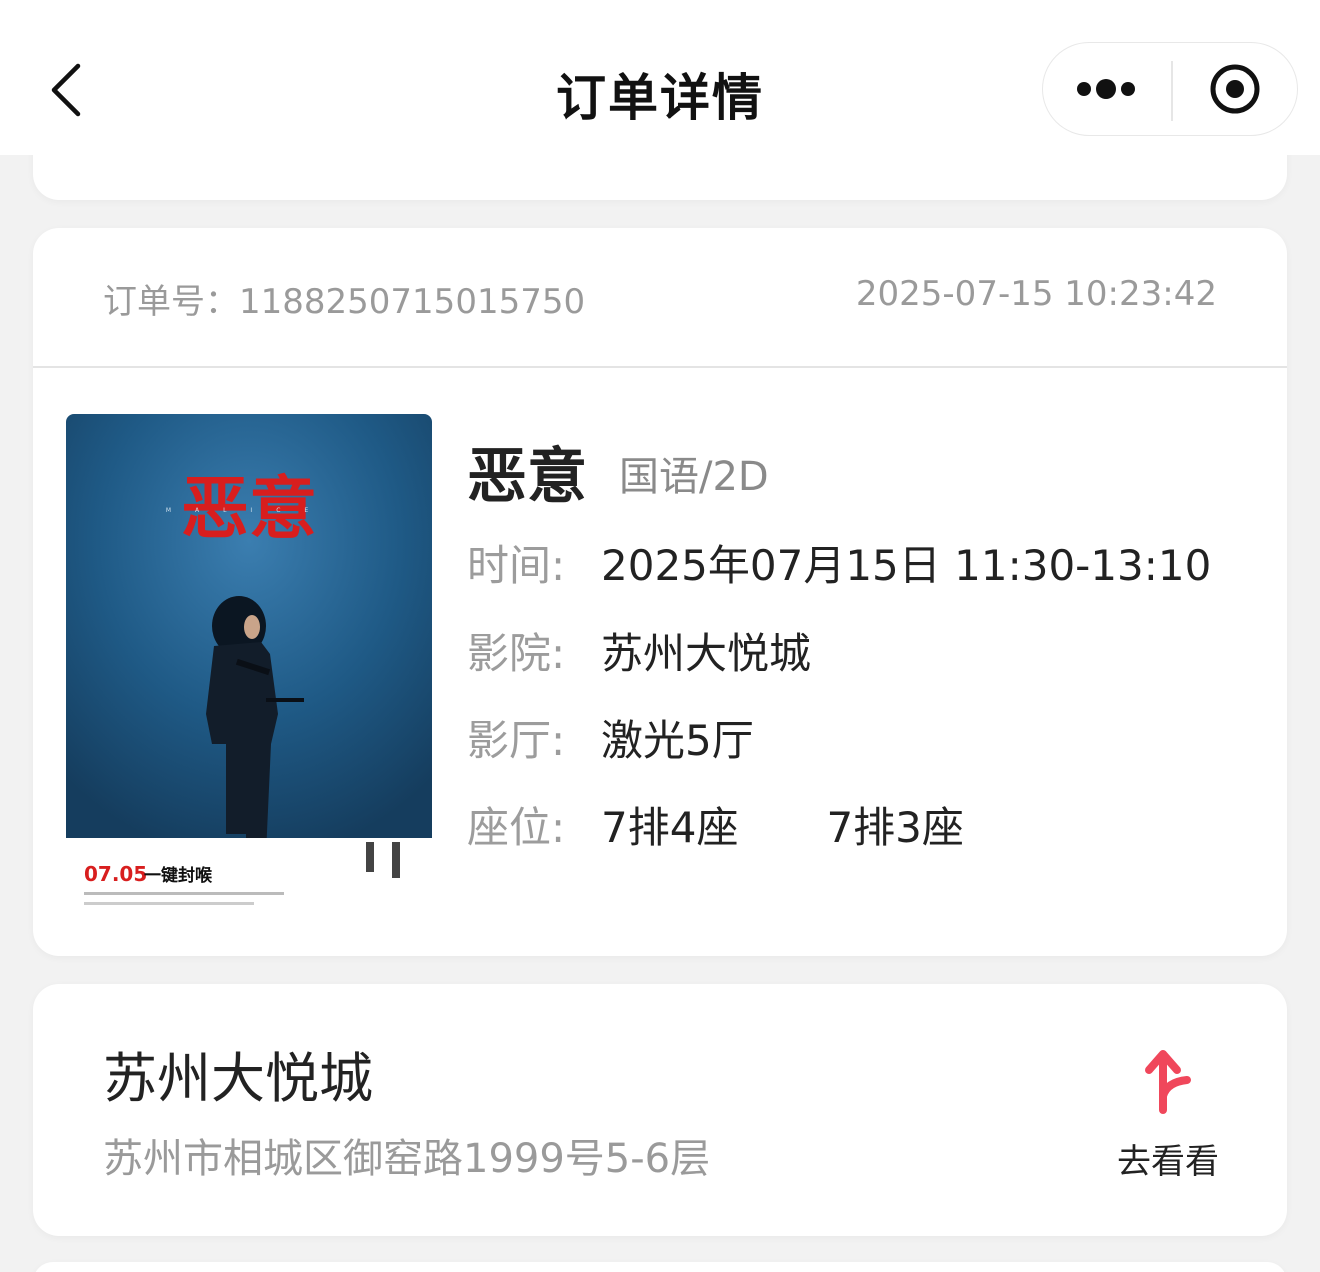 This screenshot has width=1320, height=1272. I want to click on navigate-button: 去看看, so click(1168, 1114).